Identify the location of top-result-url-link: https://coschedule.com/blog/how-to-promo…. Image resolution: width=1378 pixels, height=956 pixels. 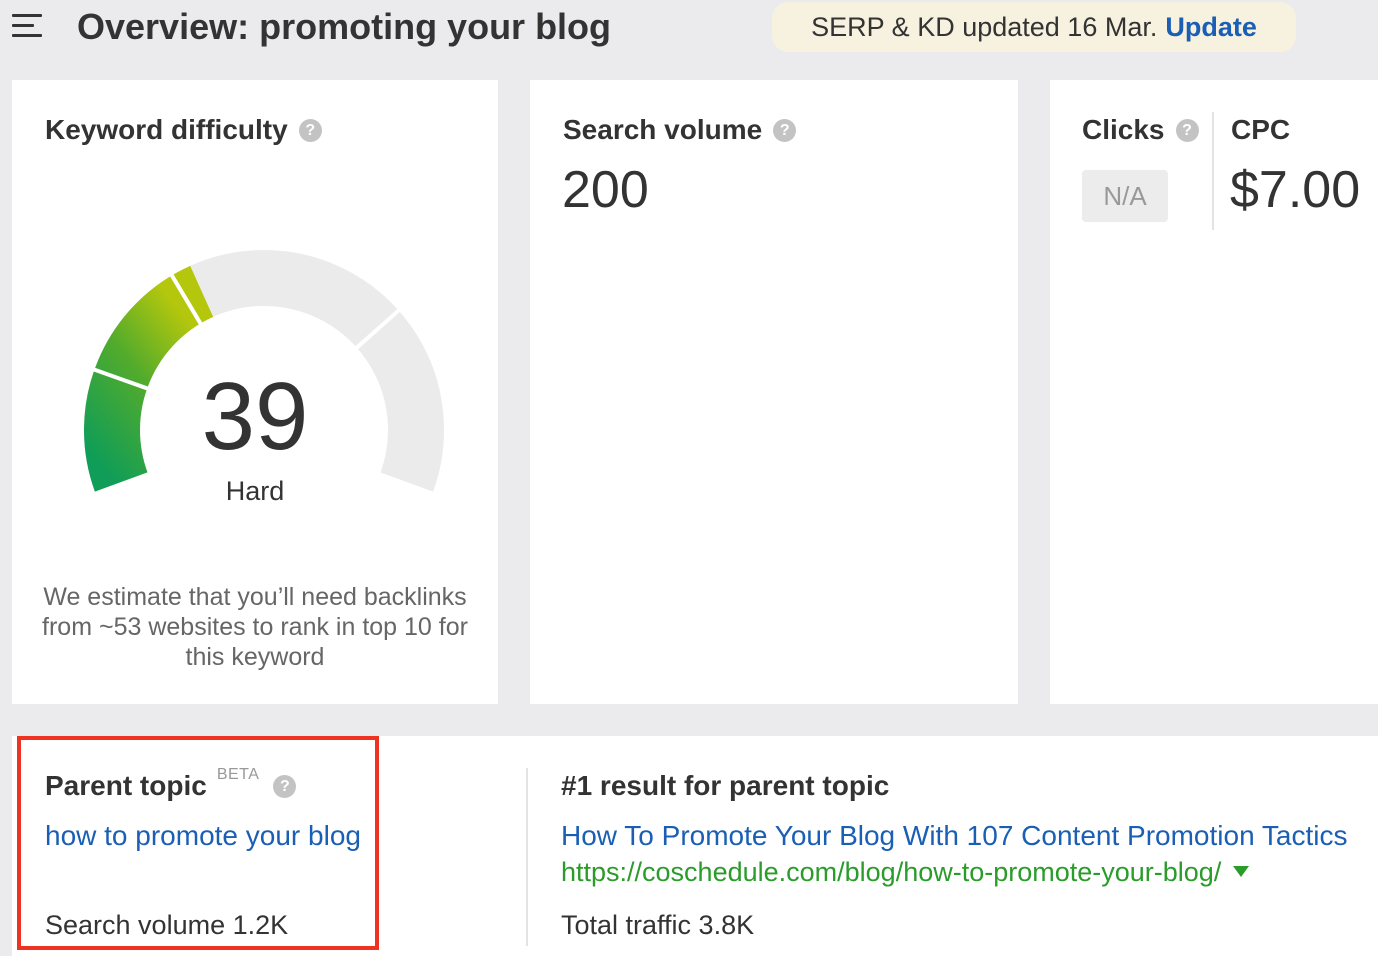
(891, 872).